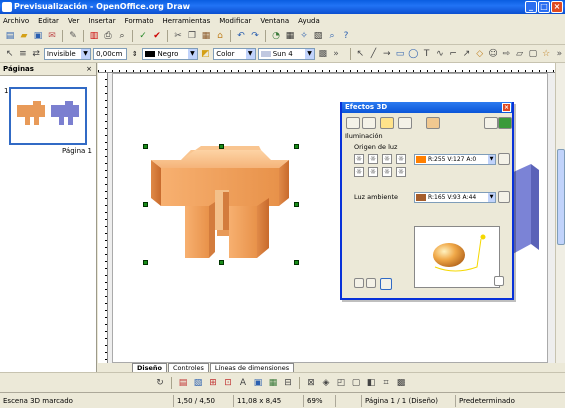  I want to click on ellipse-tool-icon: ◯, so click(413, 54).